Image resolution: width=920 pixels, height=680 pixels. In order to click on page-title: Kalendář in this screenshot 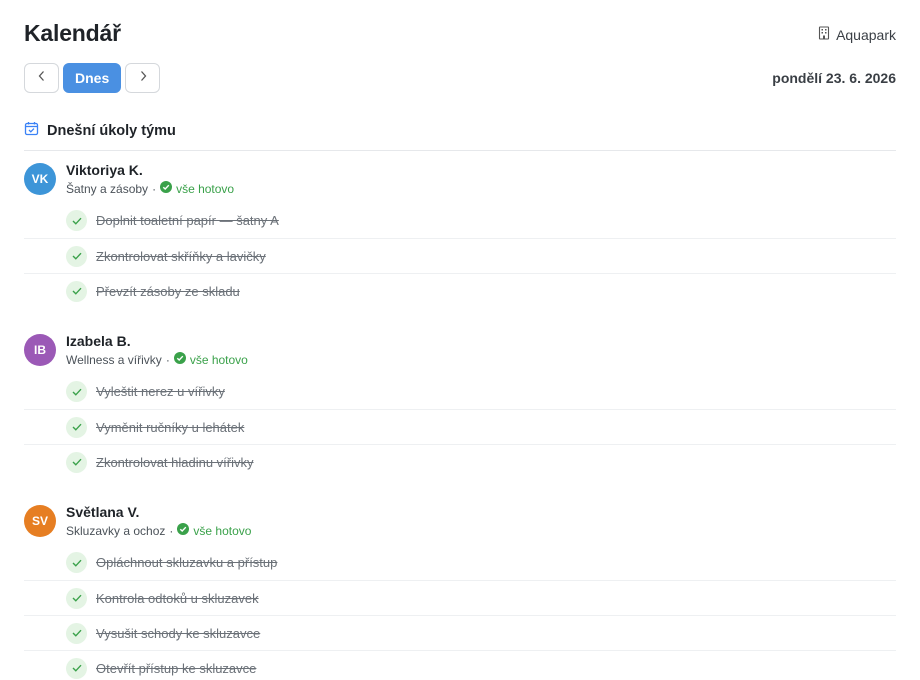, I will do `click(72, 33)`.